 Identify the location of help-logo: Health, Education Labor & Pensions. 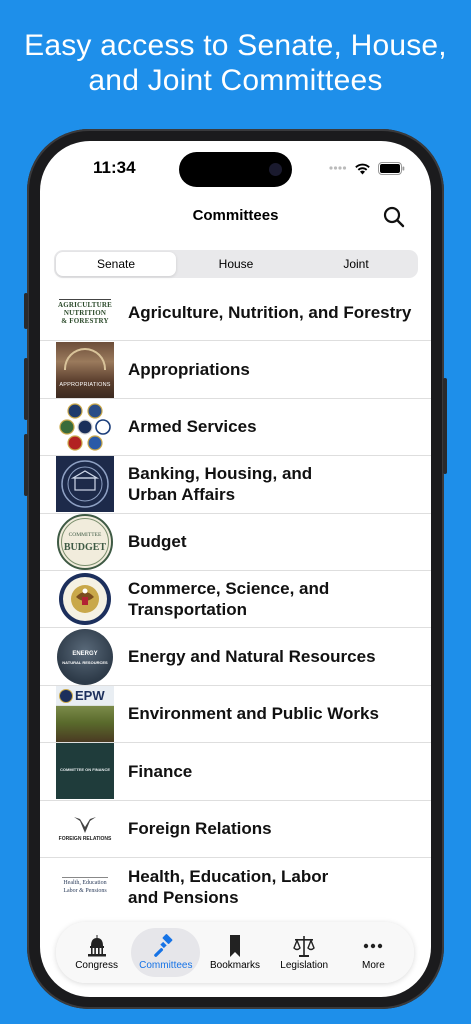
(85, 887).